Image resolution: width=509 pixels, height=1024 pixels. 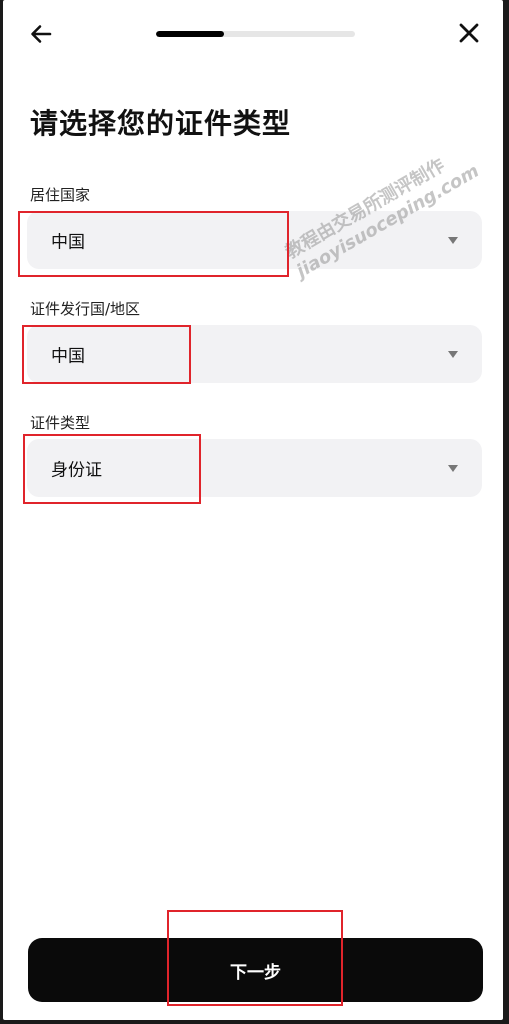 What do you see at coordinates (254, 354) in the screenshot?
I see `issuing-country-select: 中国` at bounding box center [254, 354].